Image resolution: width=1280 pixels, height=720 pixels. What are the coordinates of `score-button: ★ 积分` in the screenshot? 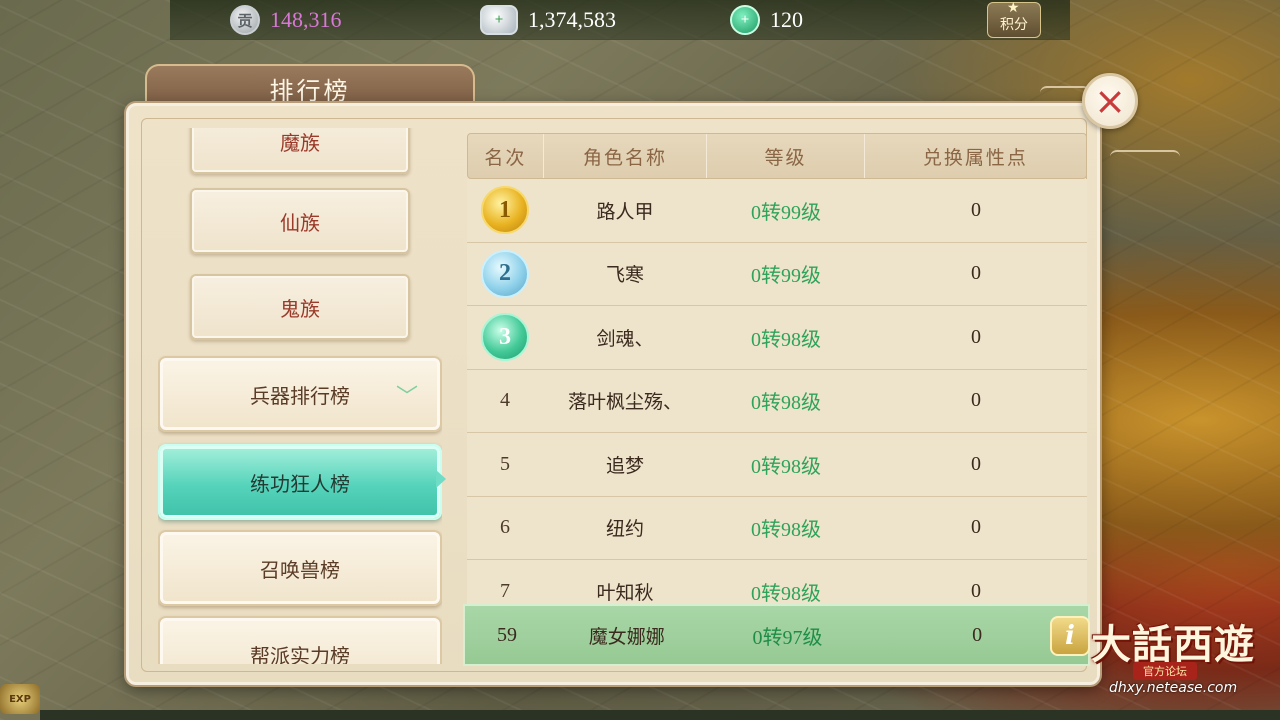 It's located at (1014, 19).